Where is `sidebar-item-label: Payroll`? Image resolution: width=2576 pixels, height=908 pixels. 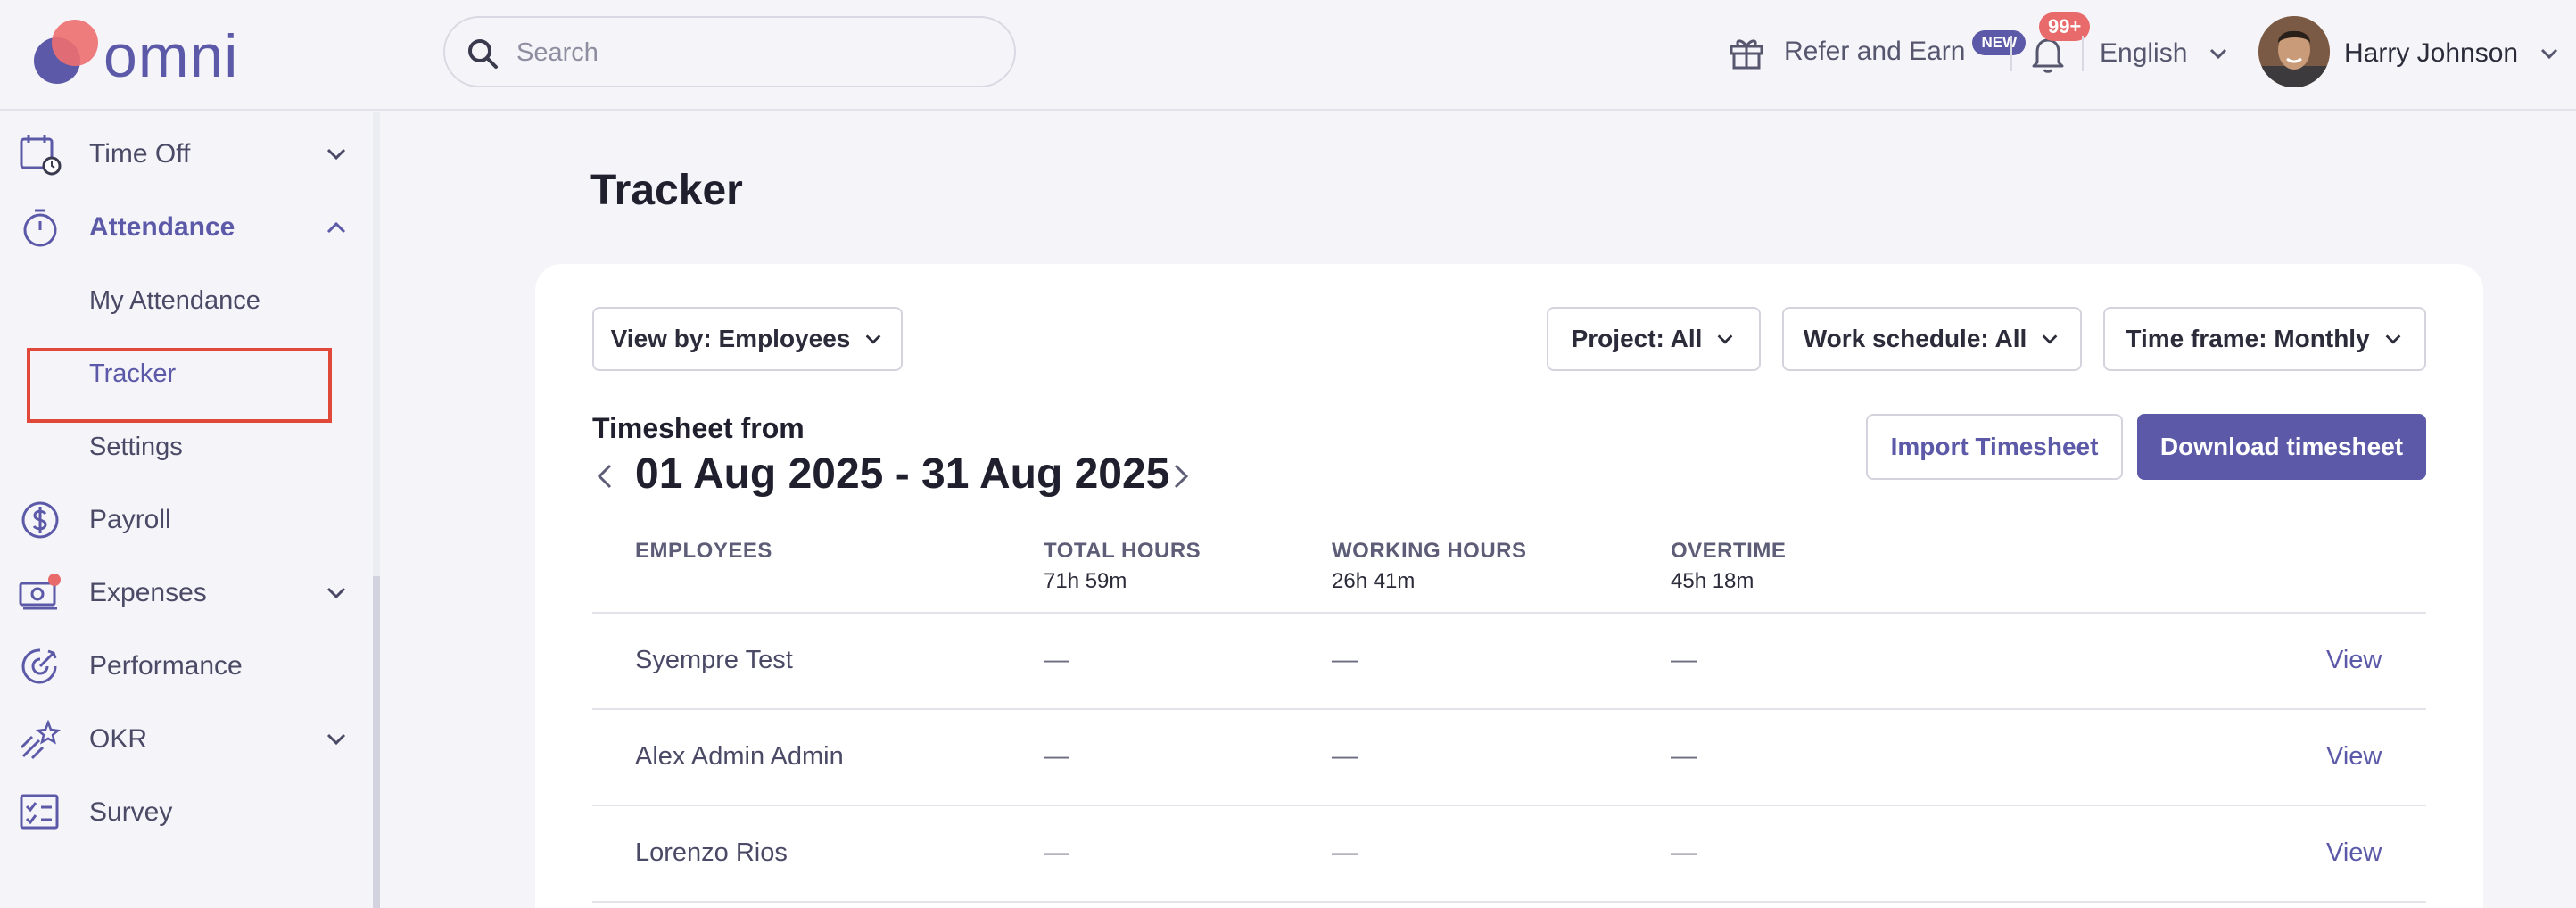 sidebar-item-label: Payroll is located at coordinates (130, 519).